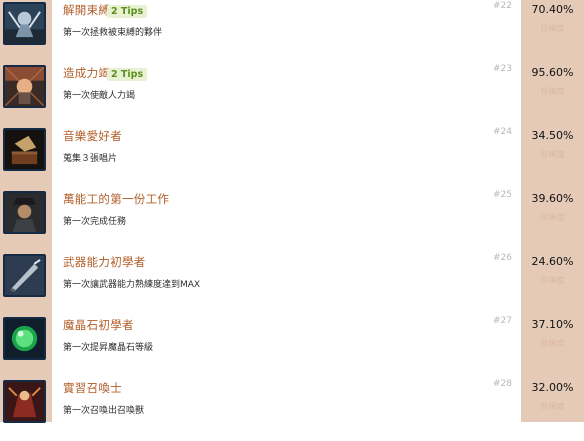 This screenshot has width=584, height=441. What do you see at coordinates (502, 384) in the screenshot?
I see `achievement-number: #28` at bounding box center [502, 384].